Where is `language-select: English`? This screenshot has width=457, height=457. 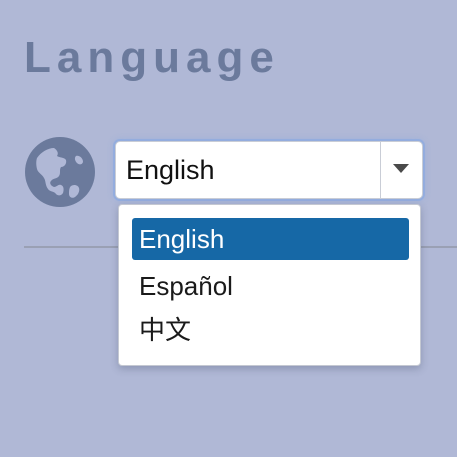
language-select: English is located at coordinates (269, 170).